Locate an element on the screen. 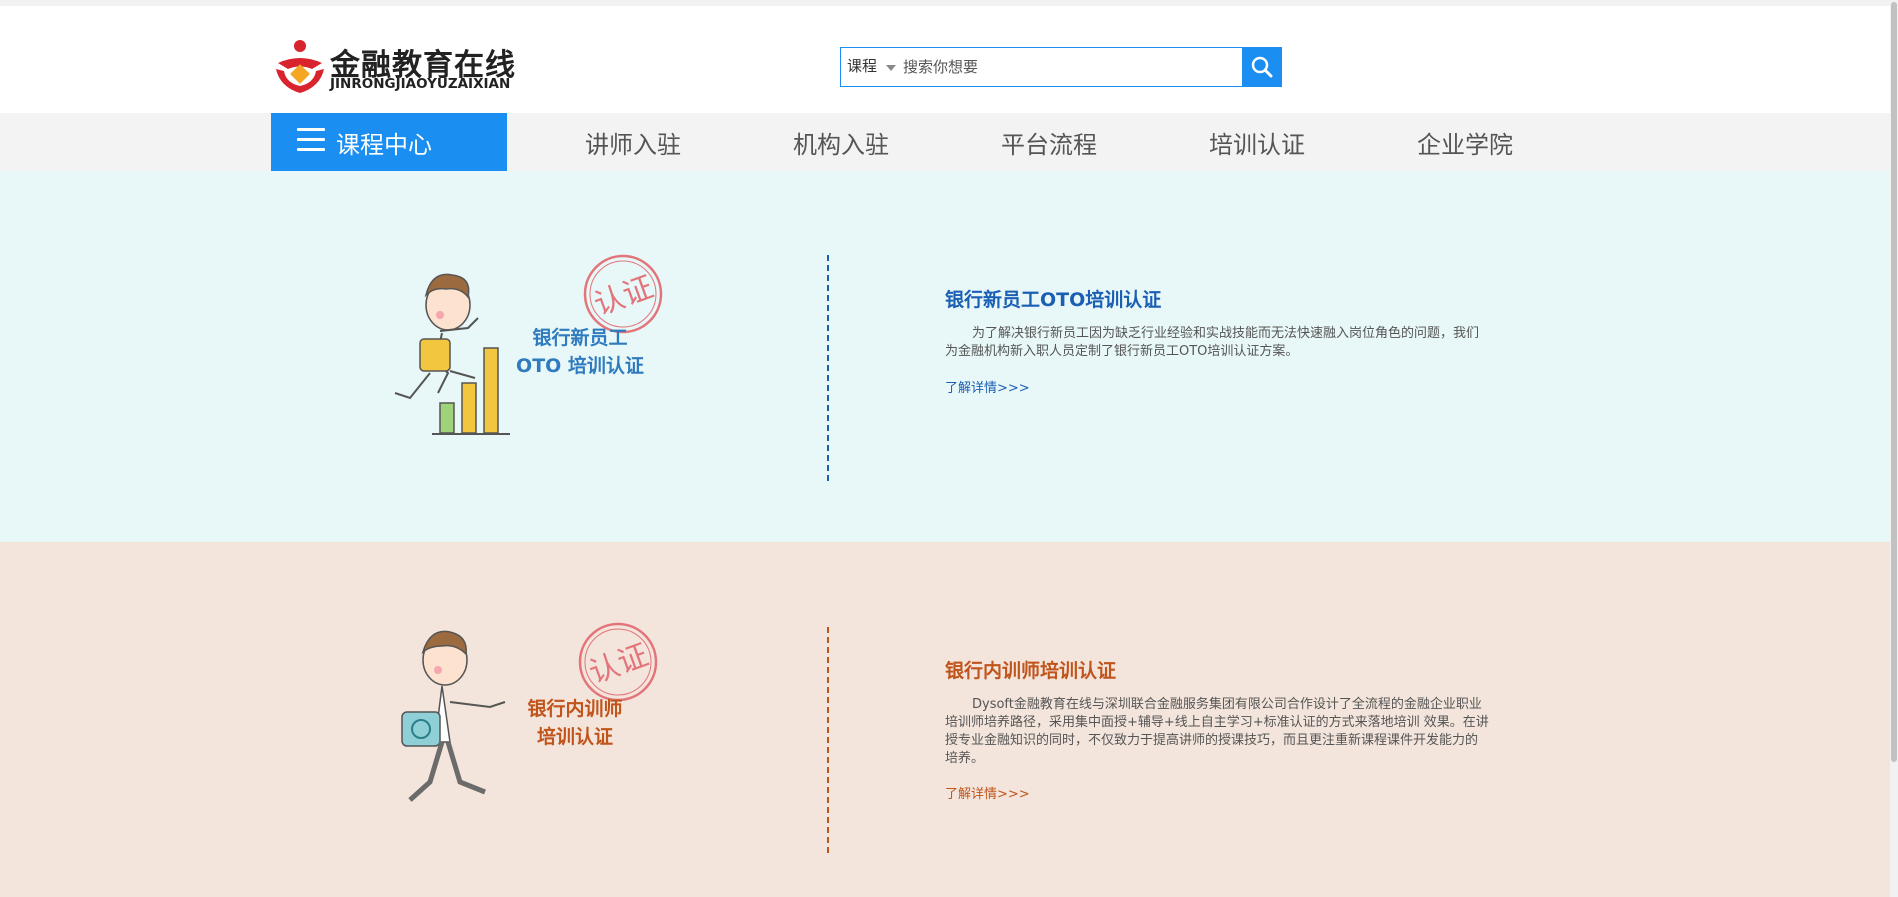 This screenshot has height=897, width=1898. scrollbar-thumb is located at coordinates (1894, 382).